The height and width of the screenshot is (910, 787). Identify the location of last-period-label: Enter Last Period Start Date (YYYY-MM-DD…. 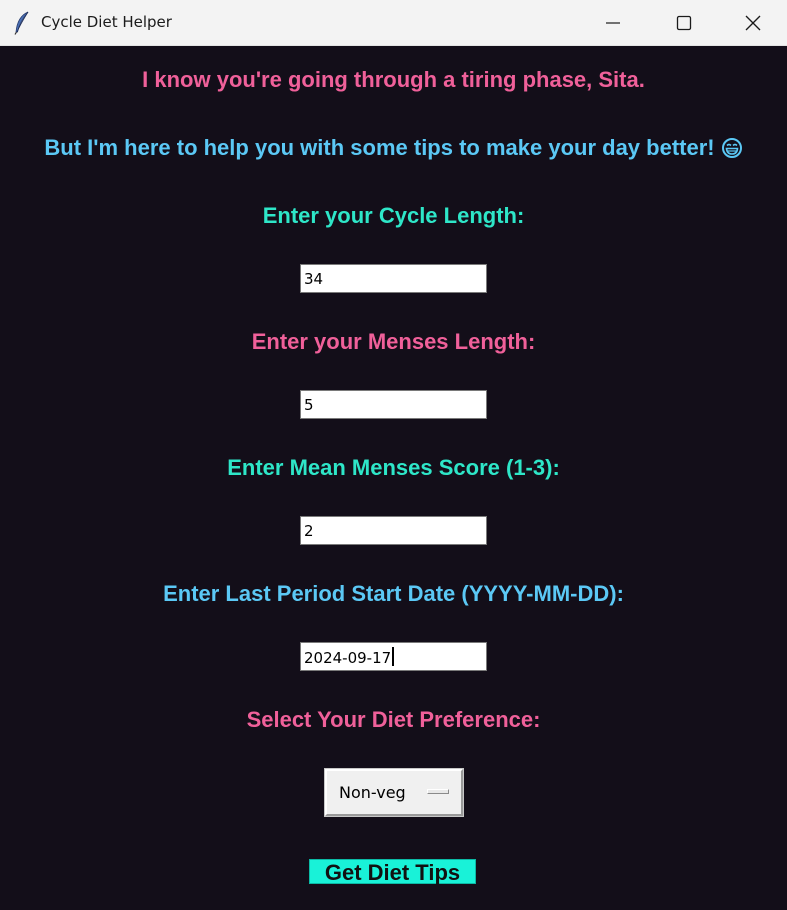
(393, 593).